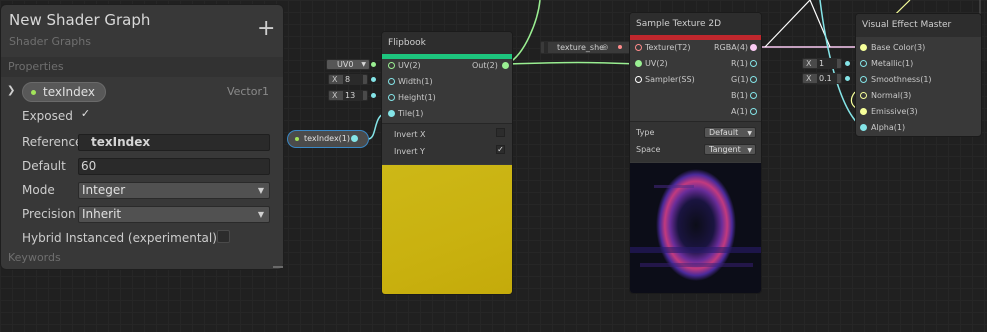 The height and width of the screenshot is (332, 987). I want to click on width-input-port-icon, so click(391, 81).